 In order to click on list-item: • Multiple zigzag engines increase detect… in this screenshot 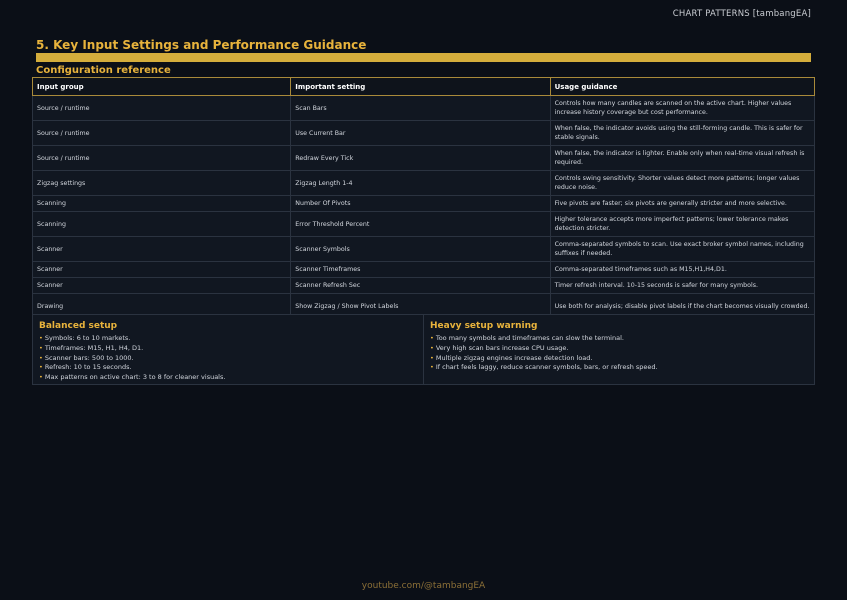, I will do `click(511, 357)`.